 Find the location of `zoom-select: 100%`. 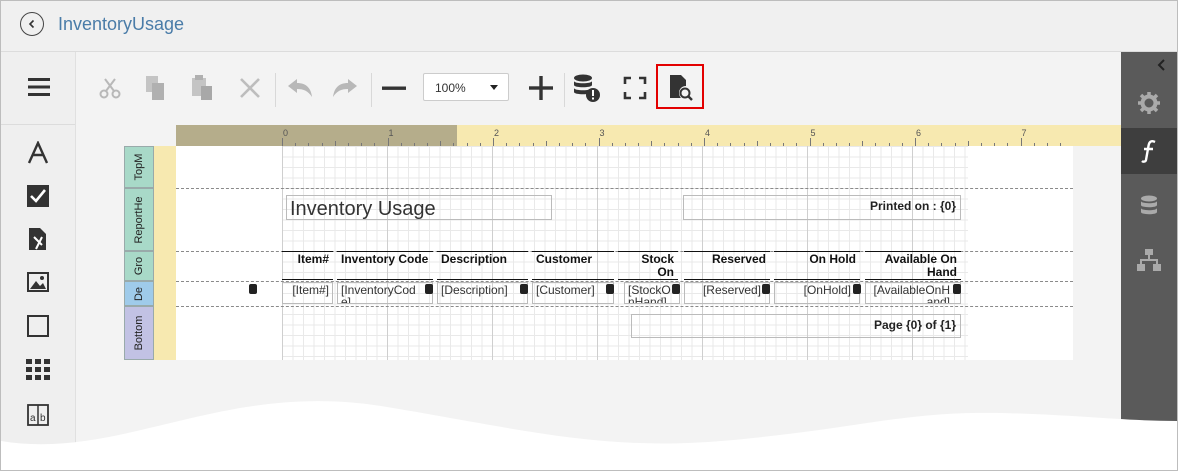

zoom-select: 100% is located at coordinates (466, 87).